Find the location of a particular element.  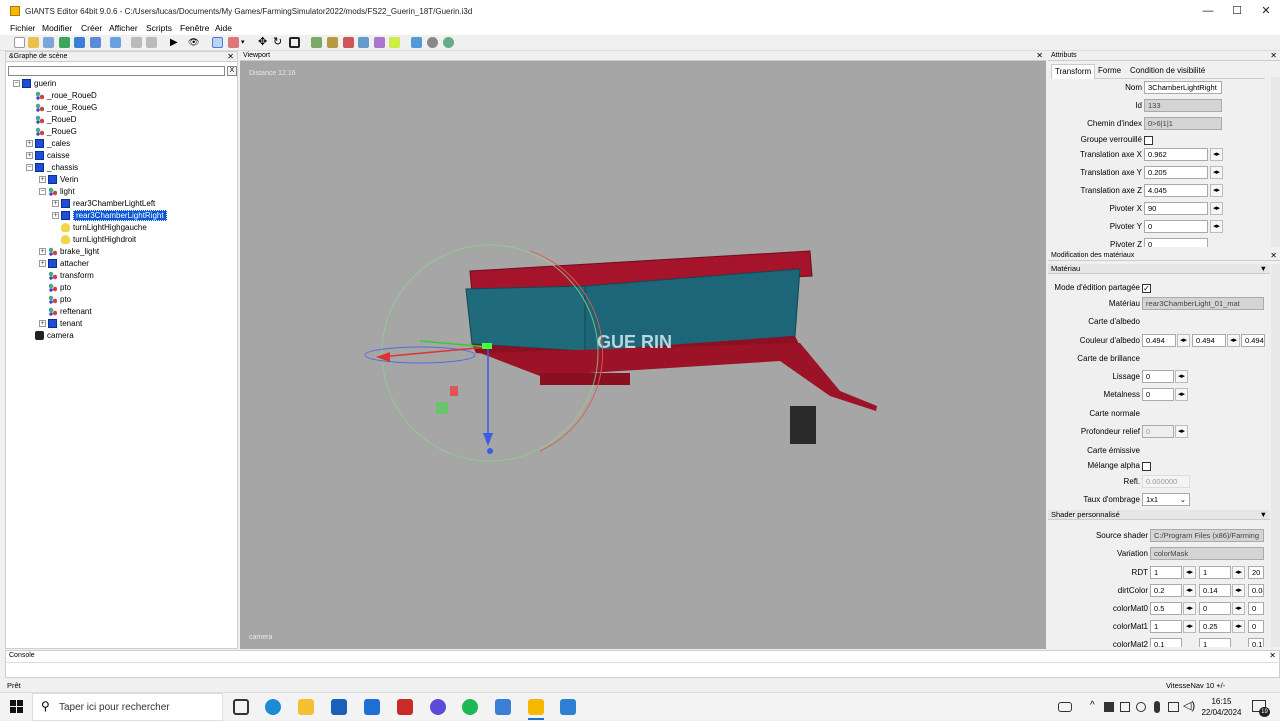

translation-x-stepper: ◂▸ is located at coordinates (1216, 154).